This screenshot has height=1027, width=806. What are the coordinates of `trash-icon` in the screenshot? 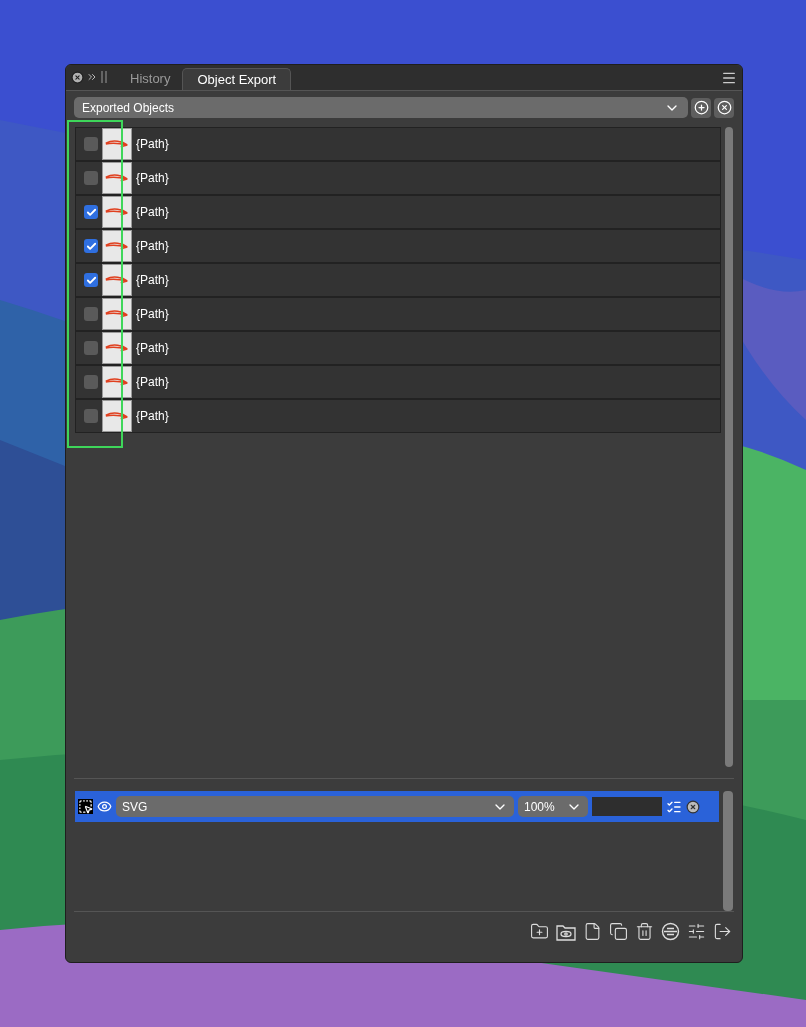 It's located at (644, 931).